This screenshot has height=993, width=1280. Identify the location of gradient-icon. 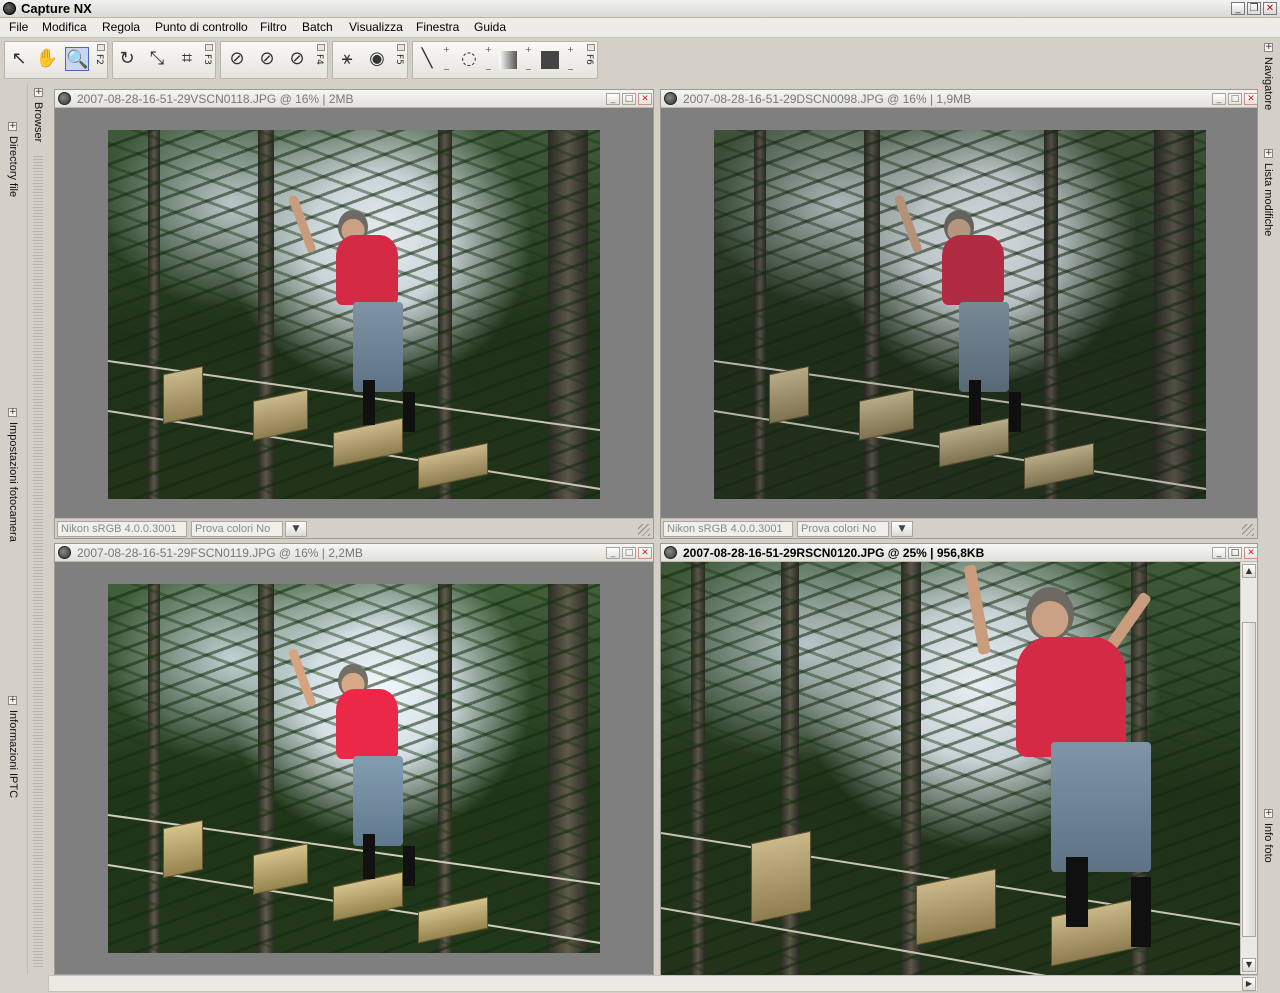
(508, 60).